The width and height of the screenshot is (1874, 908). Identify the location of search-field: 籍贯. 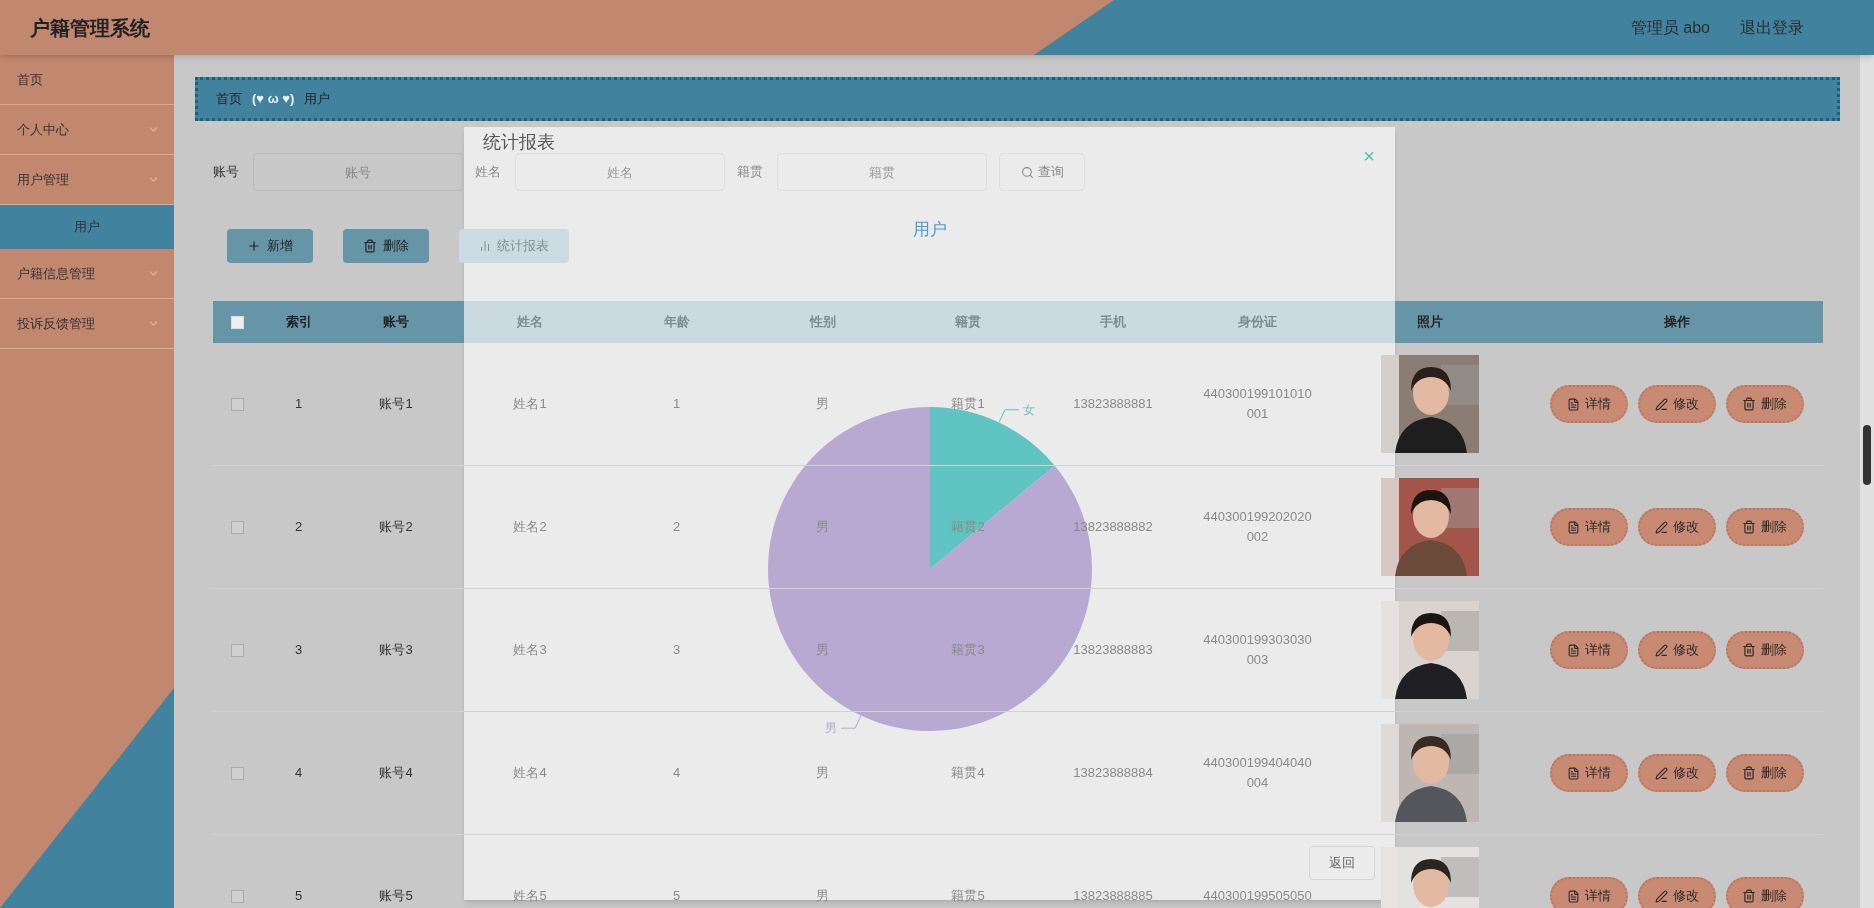
(882, 172).